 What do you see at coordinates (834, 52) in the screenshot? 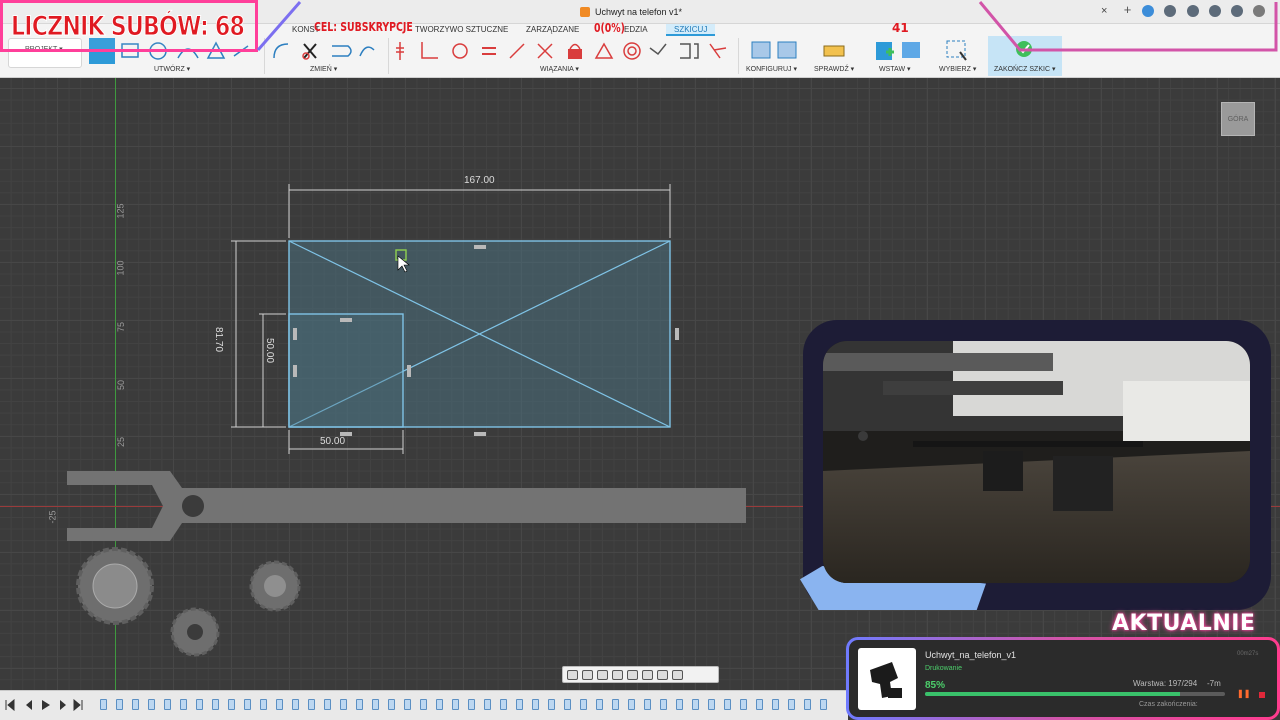
I see `measure-icon` at bounding box center [834, 52].